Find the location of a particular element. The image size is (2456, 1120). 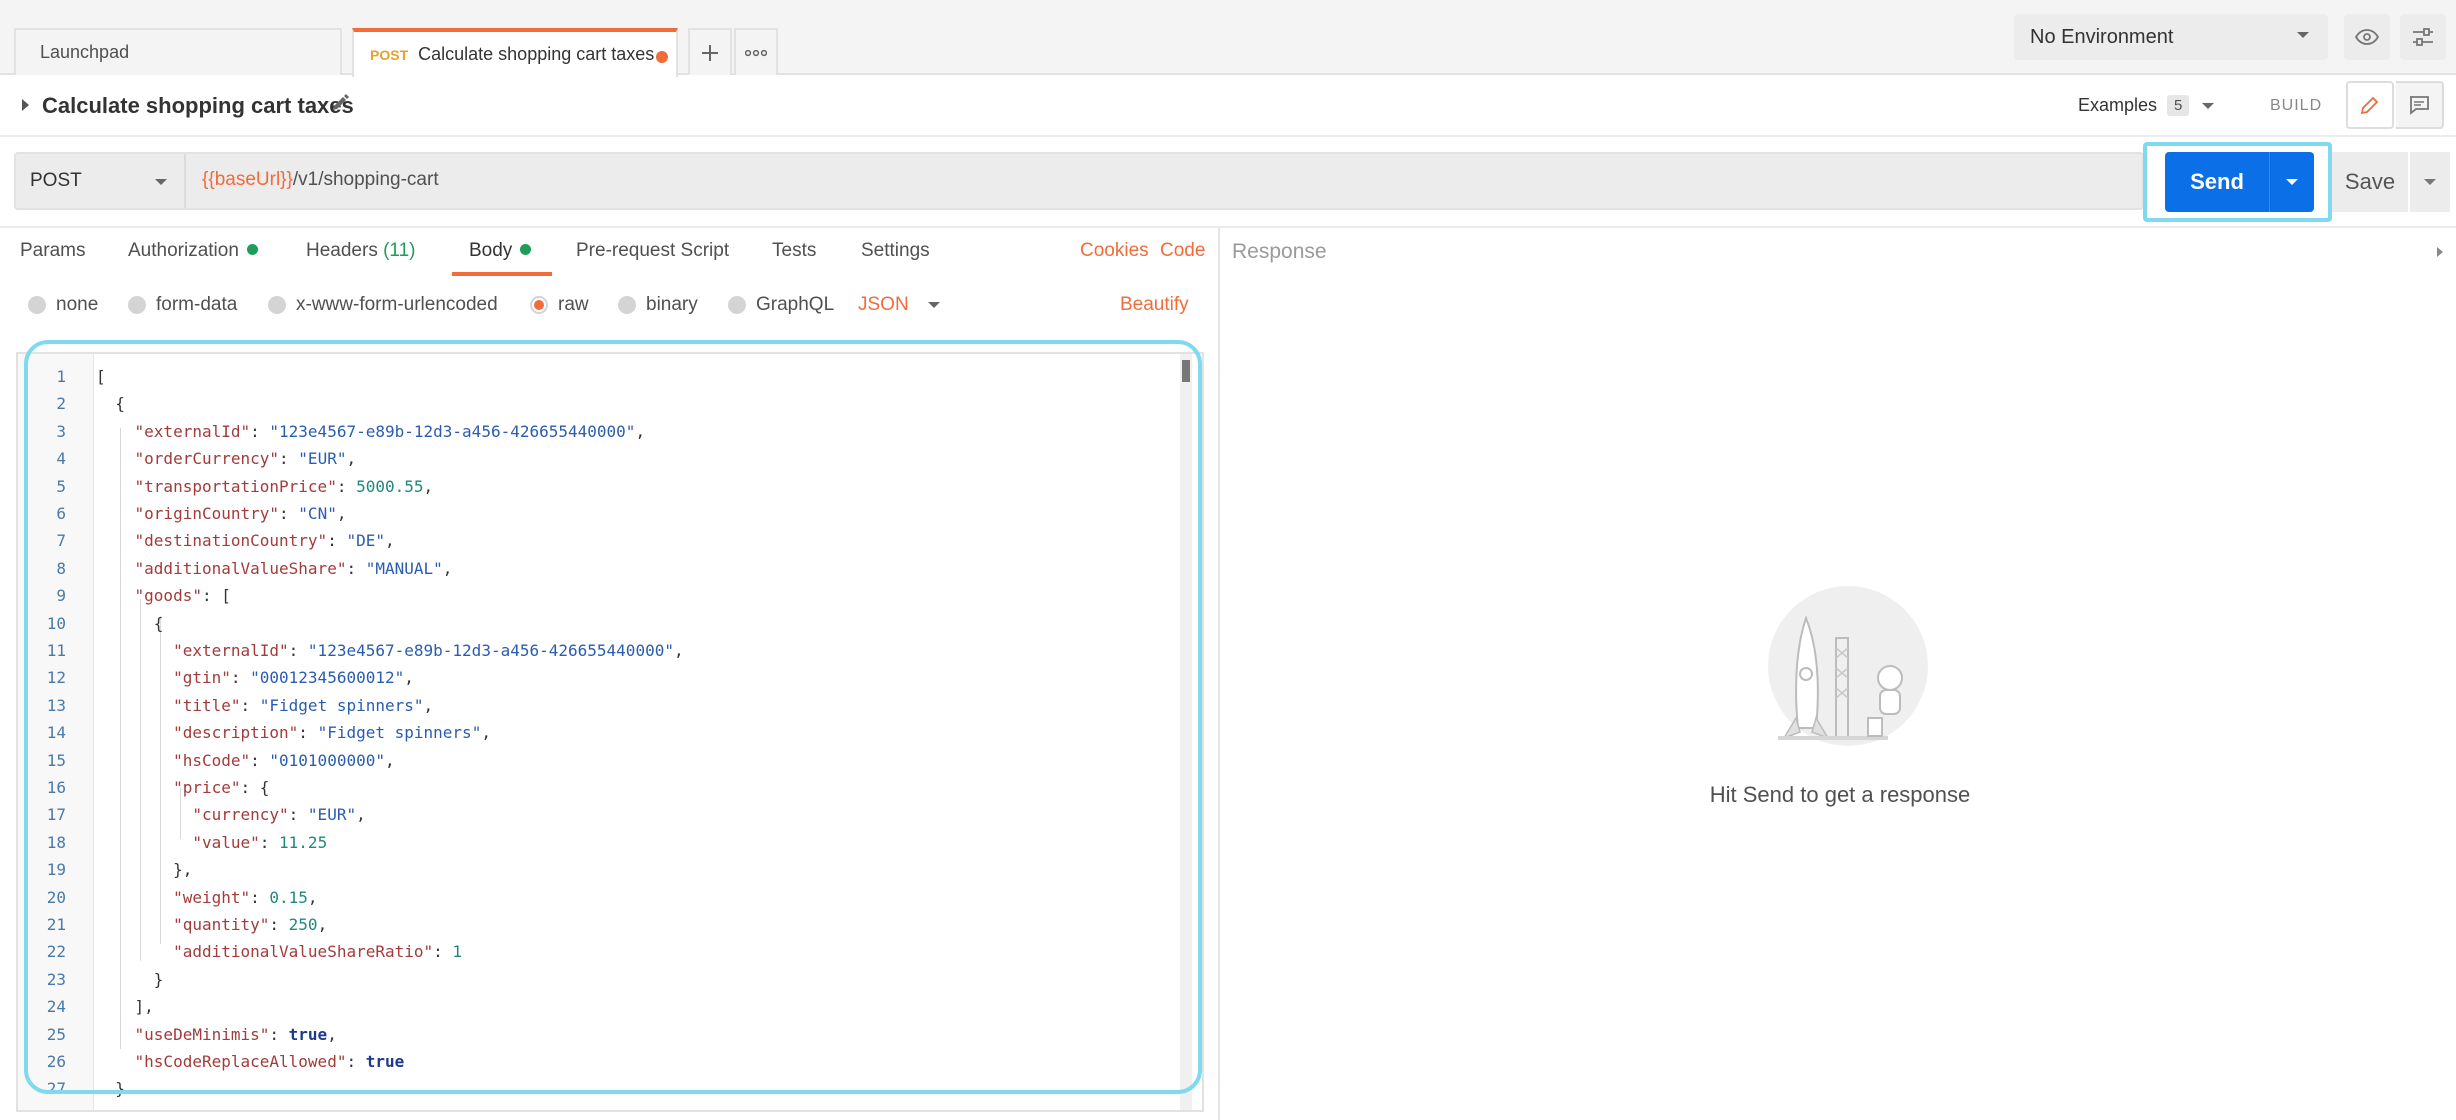

method-select: POST is located at coordinates (101, 181).